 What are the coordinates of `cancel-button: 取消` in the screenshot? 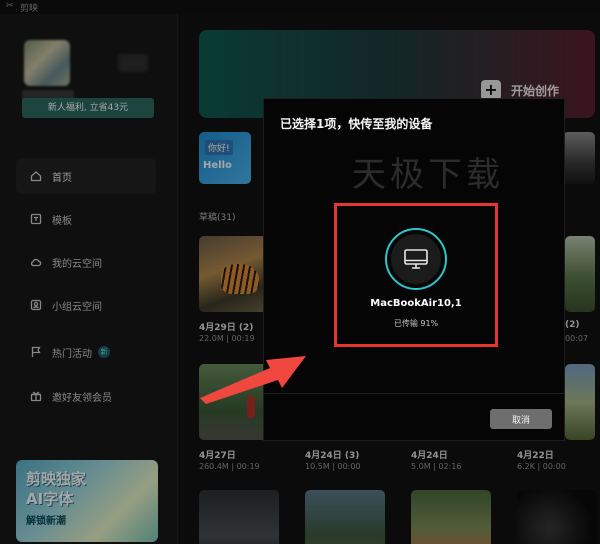 It's located at (521, 419).